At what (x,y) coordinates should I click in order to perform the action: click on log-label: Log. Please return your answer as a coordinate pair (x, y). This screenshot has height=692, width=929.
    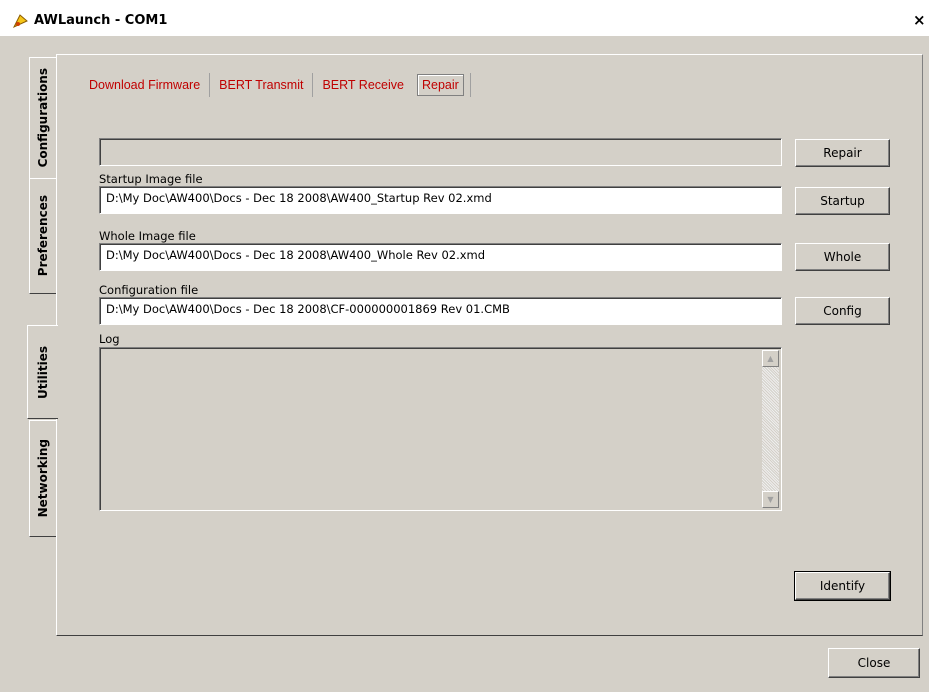
    Looking at the image, I should click on (109, 339).